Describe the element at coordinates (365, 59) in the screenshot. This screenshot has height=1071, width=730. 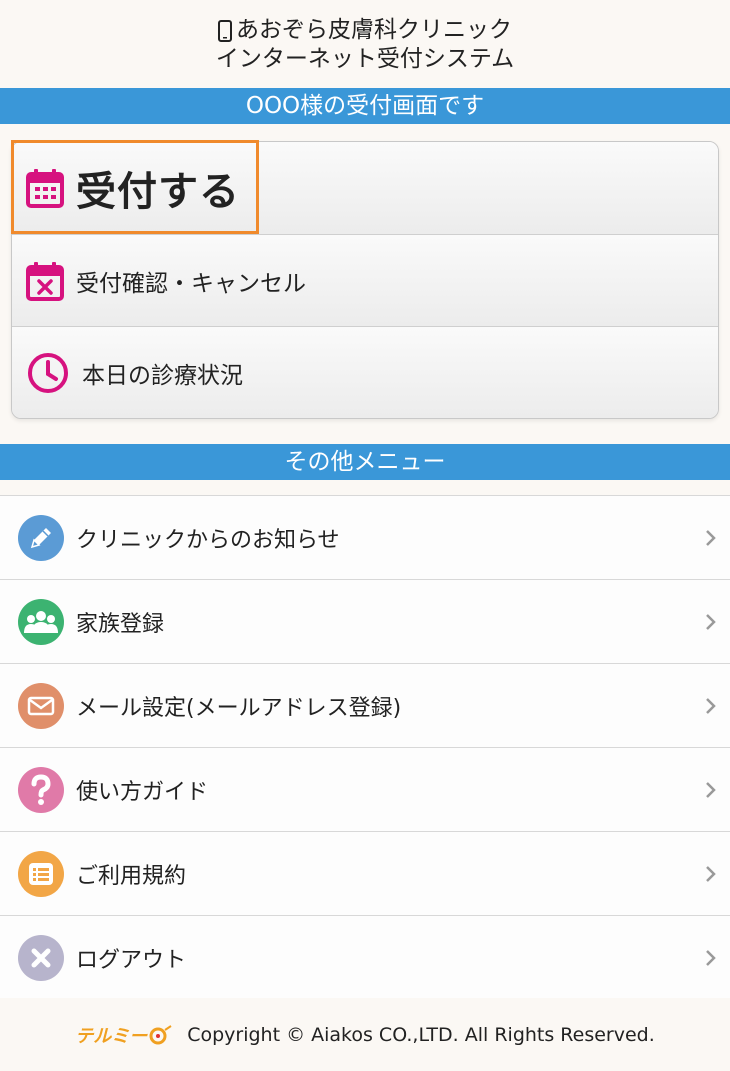
I see `system-name: インターネット受付システム` at that location.